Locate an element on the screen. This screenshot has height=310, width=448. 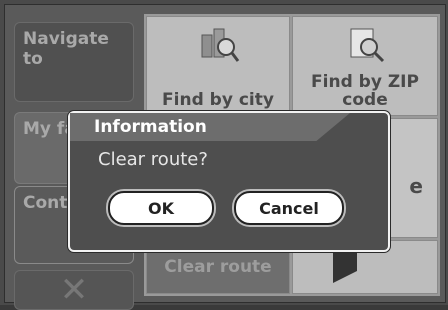
dialog-title: Information is located at coordinates (210, 127).